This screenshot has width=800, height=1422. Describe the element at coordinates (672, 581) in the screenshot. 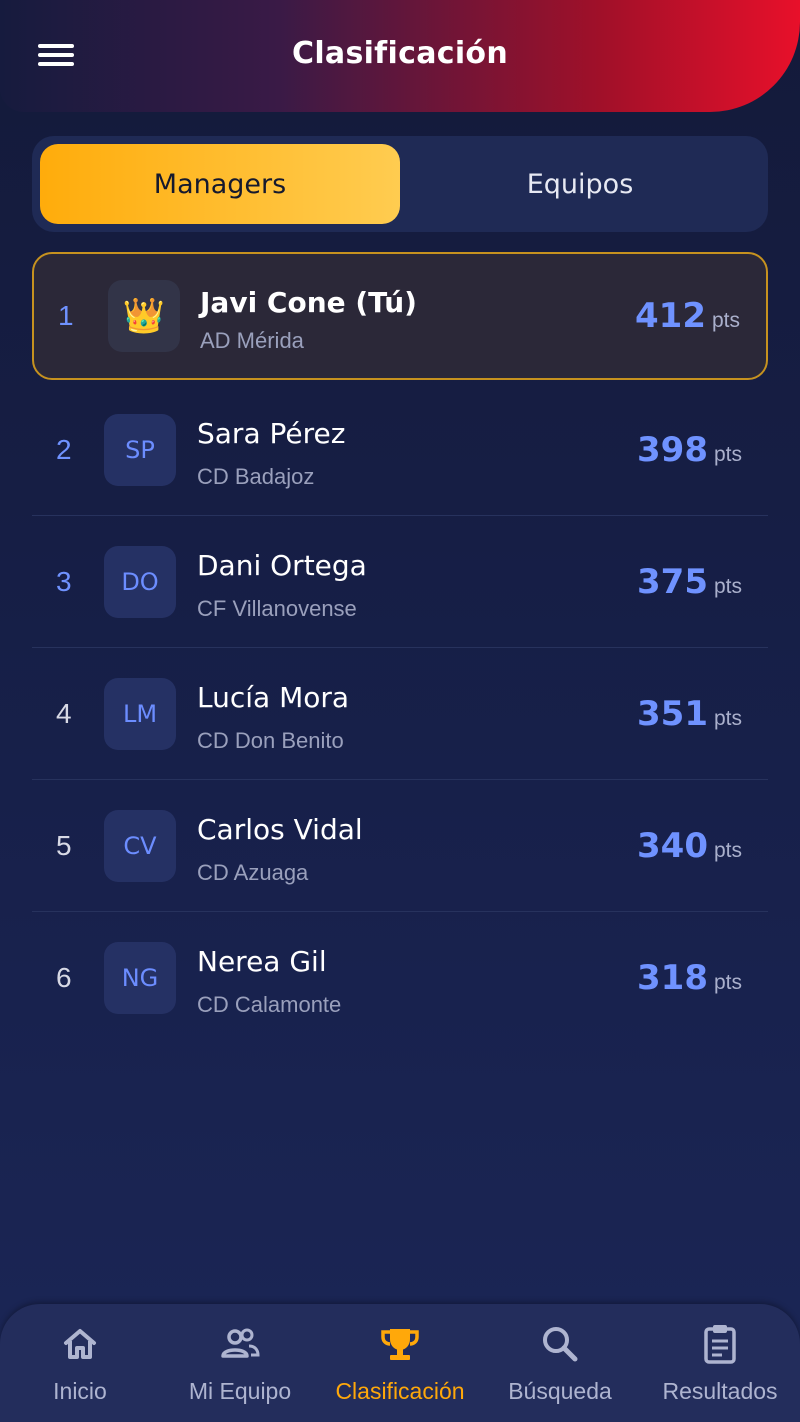

I see `points-value: 375` at that location.